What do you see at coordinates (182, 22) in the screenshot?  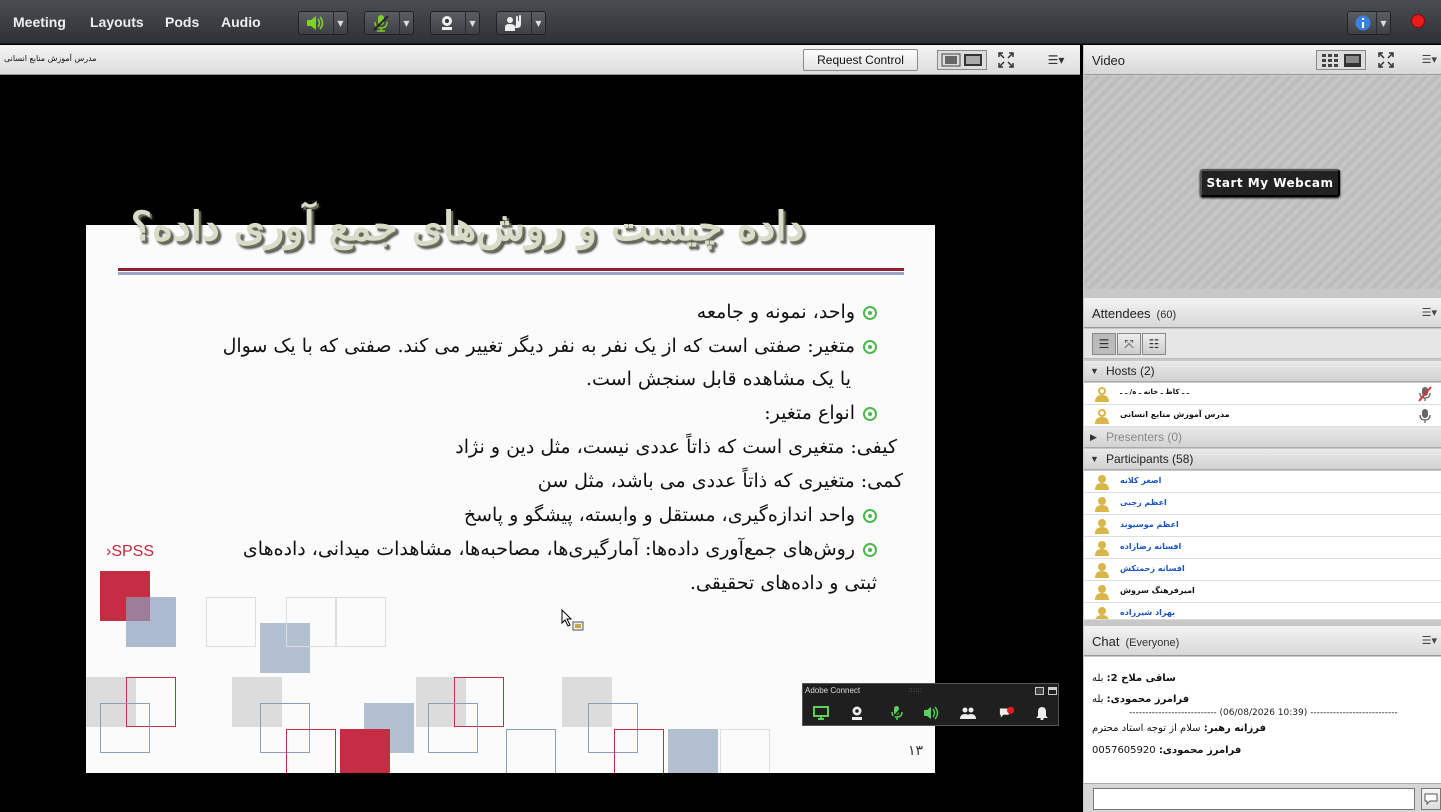 I see `menu-pods: Pods` at bounding box center [182, 22].